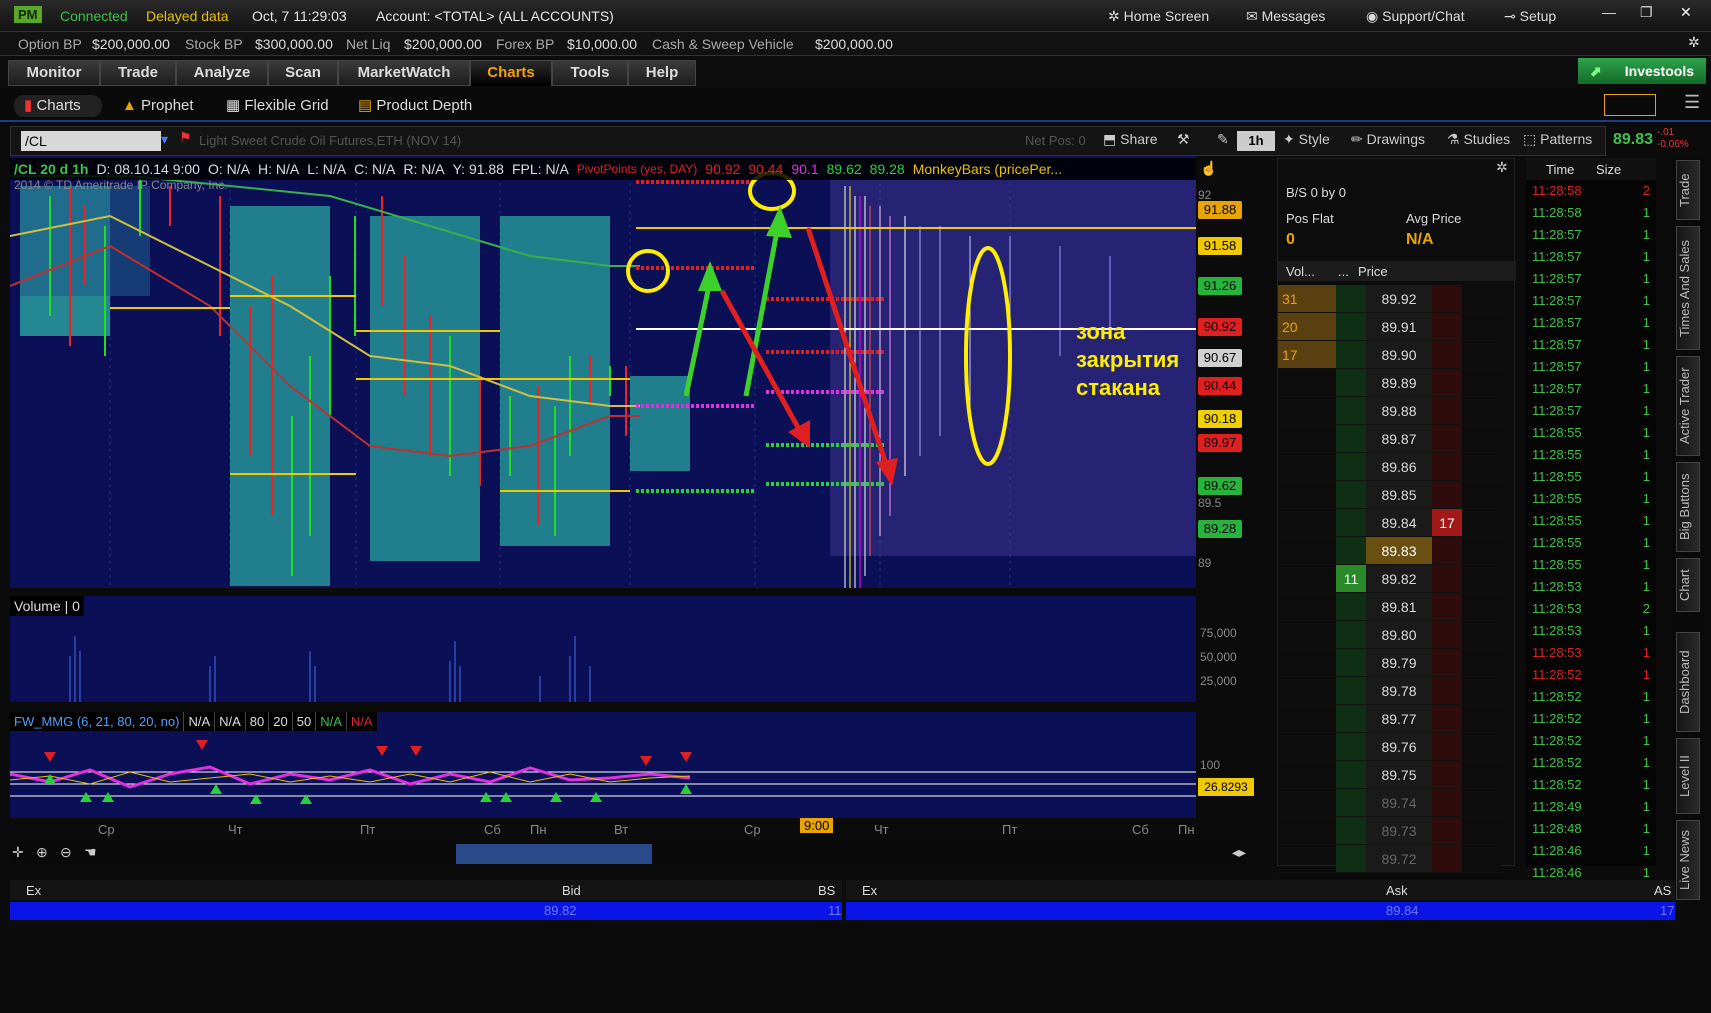 The width and height of the screenshot is (1711, 1013). I want to click on wrench-icon: ⚒, so click(1183, 139).